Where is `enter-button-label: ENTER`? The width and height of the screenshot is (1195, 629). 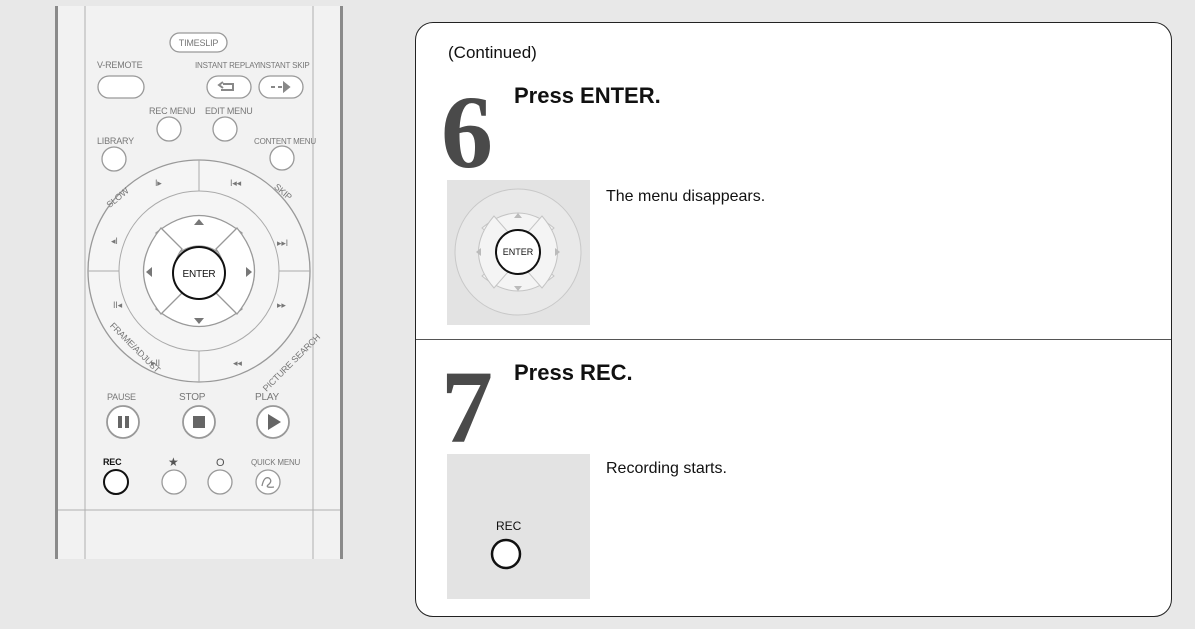
enter-button-label: ENTER is located at coordinates (518, 252).